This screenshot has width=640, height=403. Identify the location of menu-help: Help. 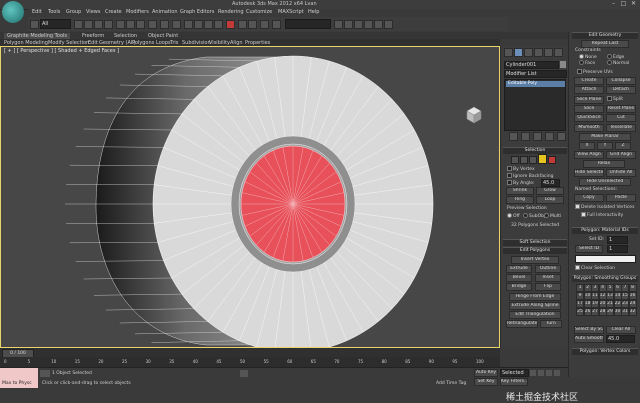
(313, 12).